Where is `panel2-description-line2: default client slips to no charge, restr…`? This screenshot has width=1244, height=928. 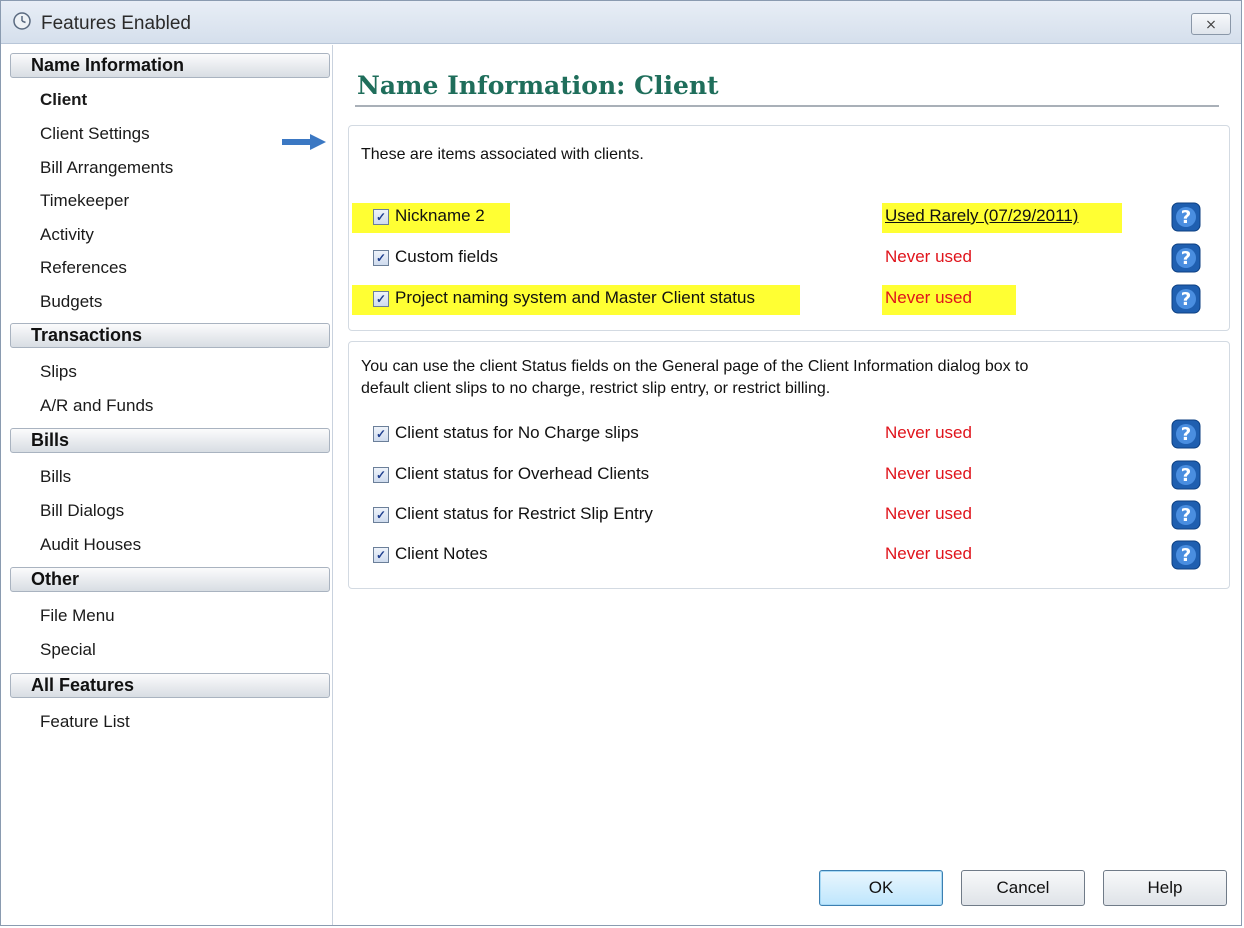 panel2-description-line2: default client slips to no charge, restr… is located at coordinates (596, 388).